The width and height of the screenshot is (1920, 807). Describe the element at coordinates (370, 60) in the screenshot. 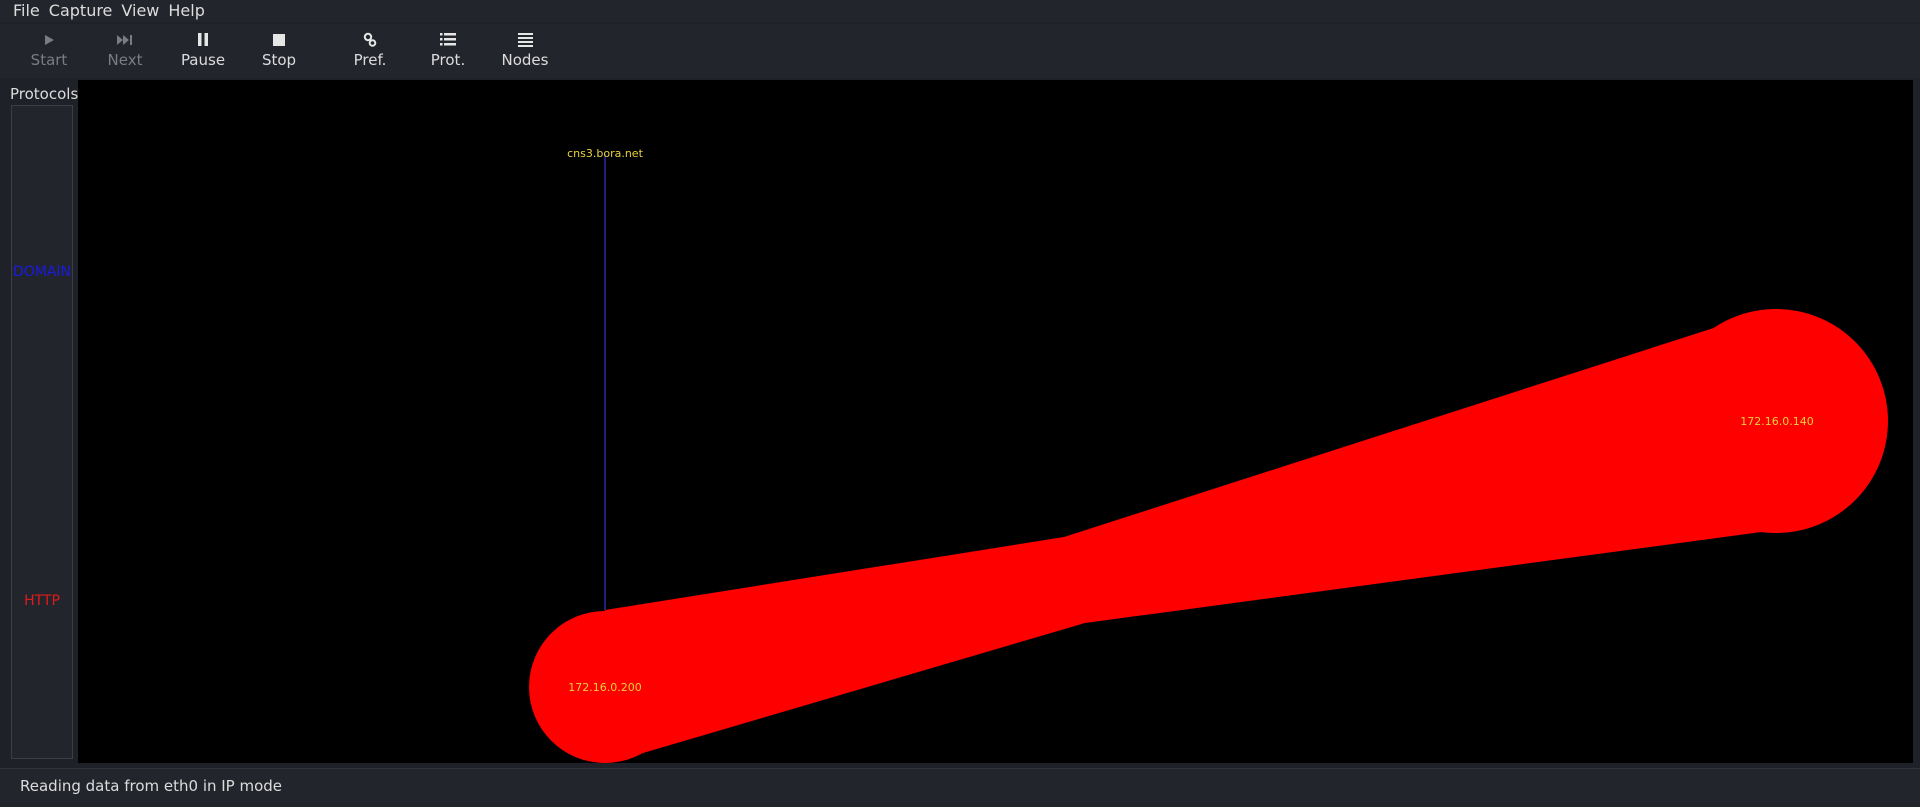

I see `preferences-button-label: Pref.` at that location.